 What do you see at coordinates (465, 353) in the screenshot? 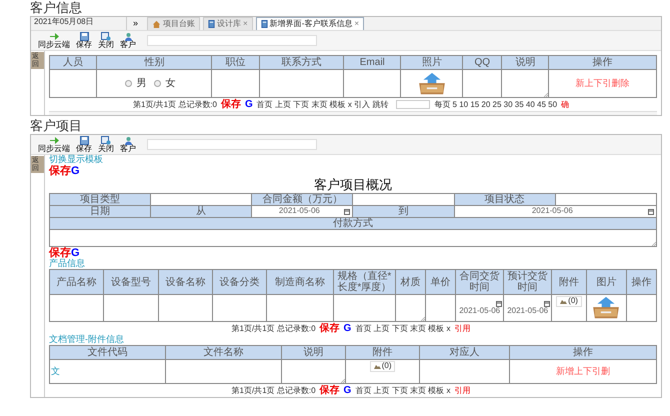
I see `column-header: 对应人` at bounding box center [465, 353].